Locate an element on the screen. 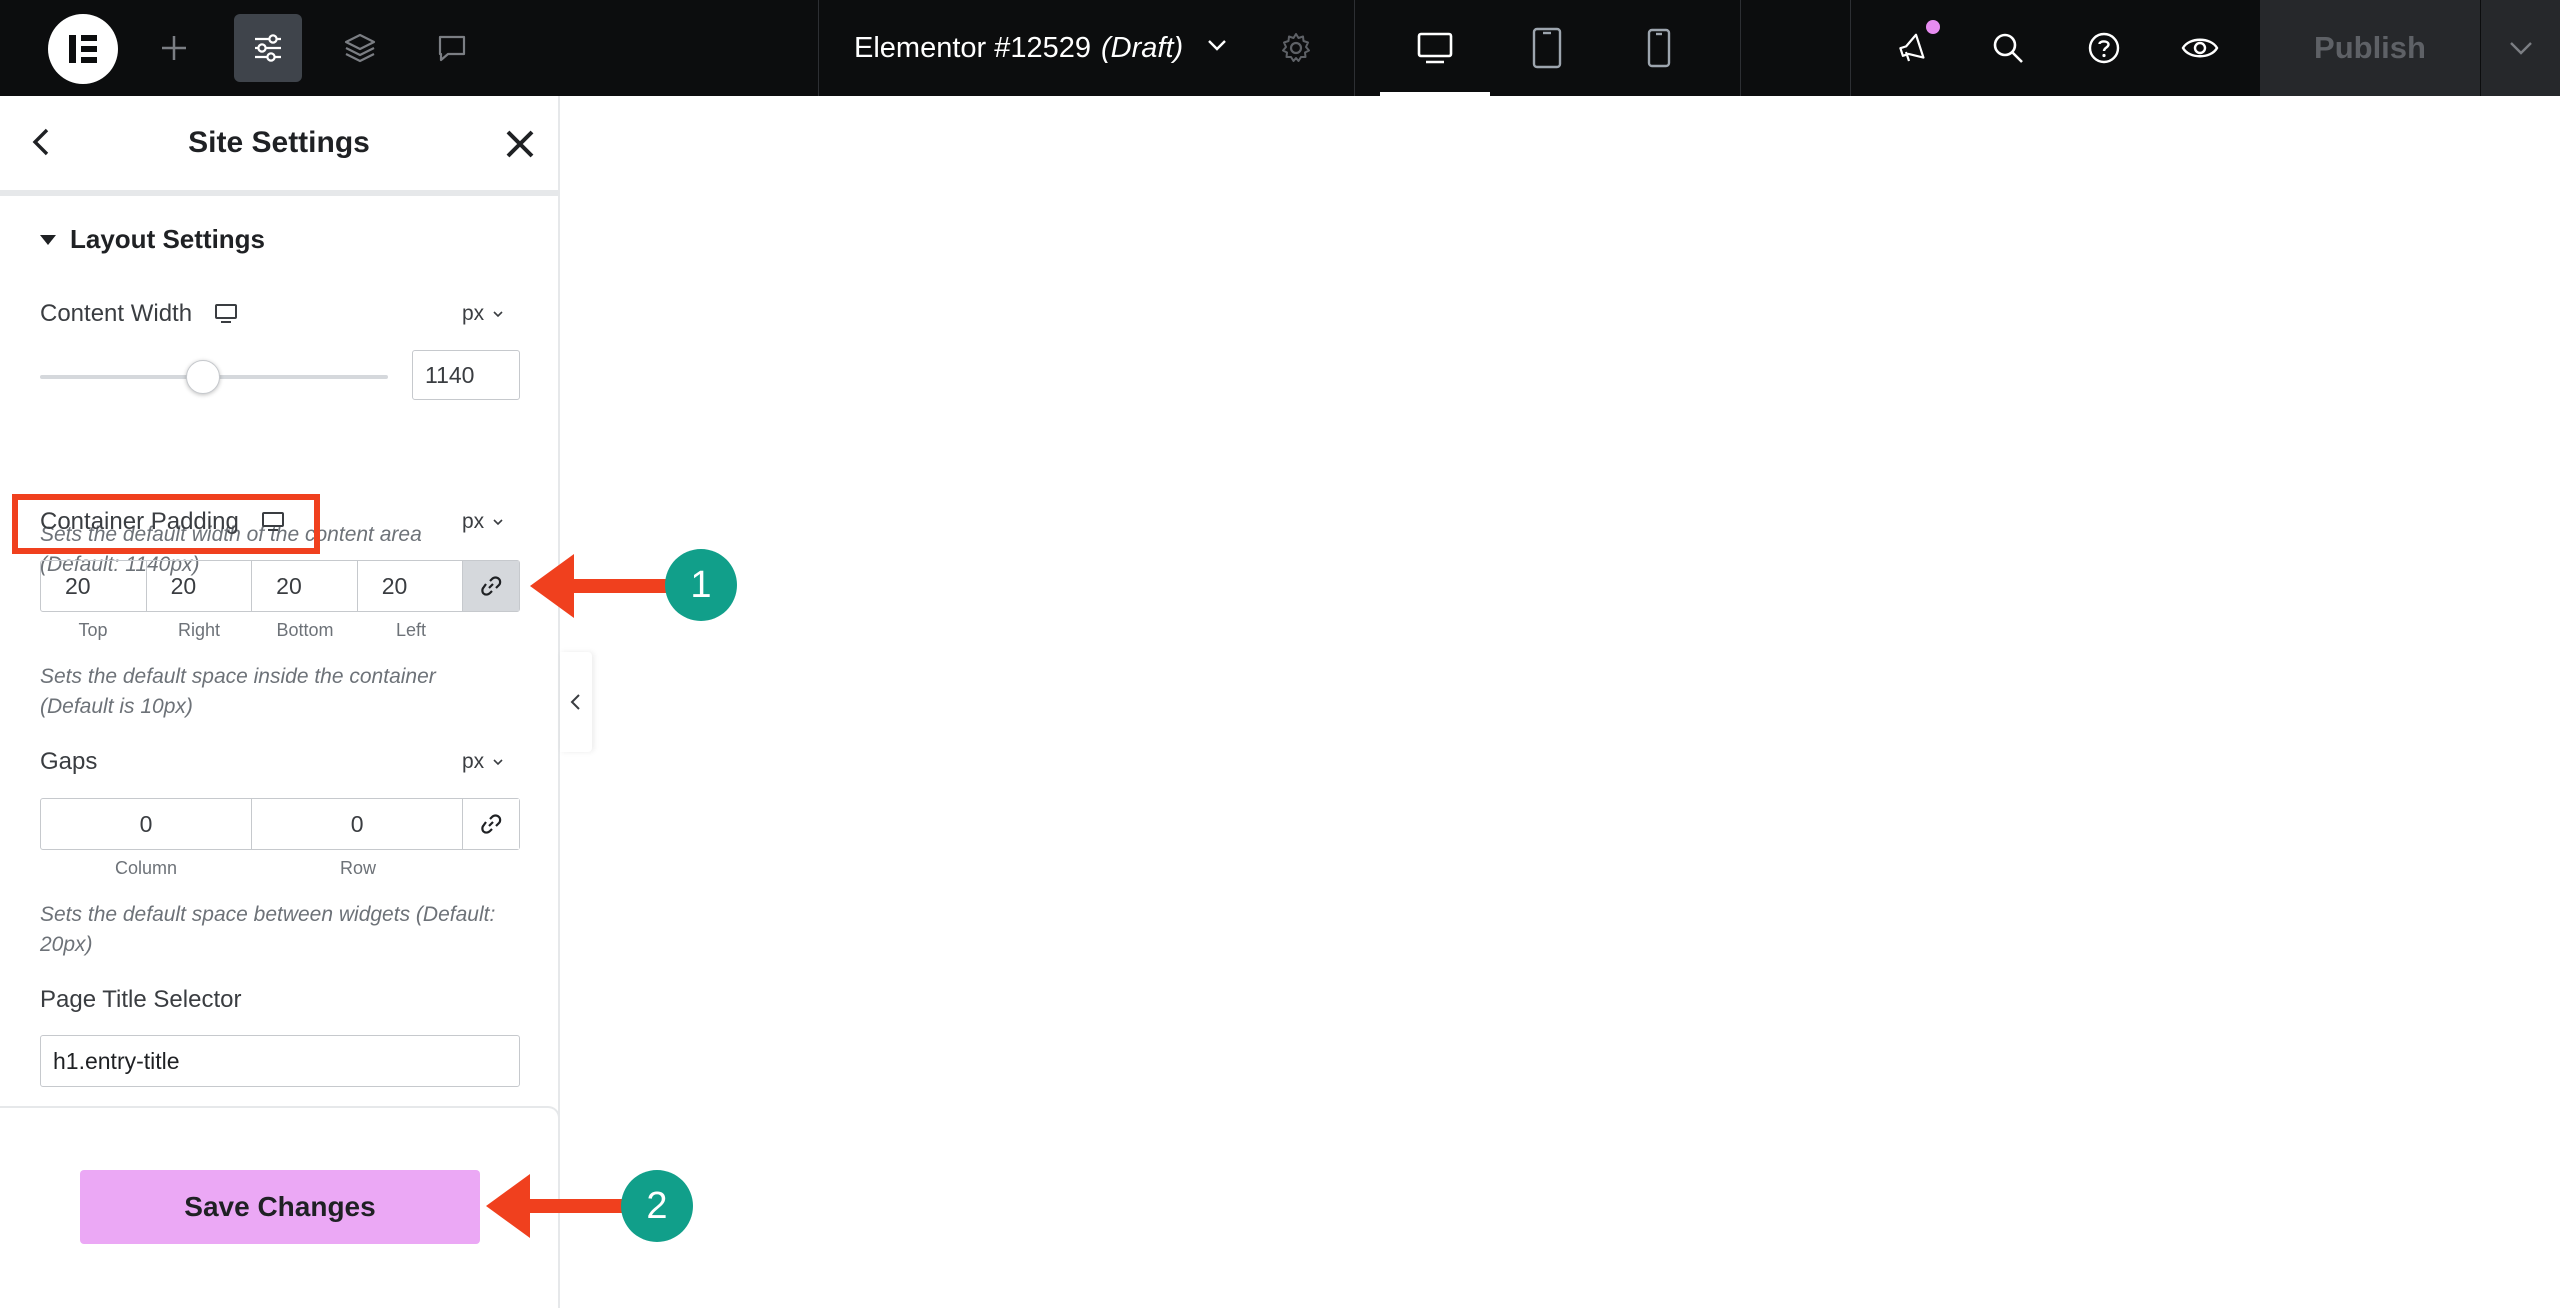 The width and height of the screenshot is (2560, 1308). tablet-view-button is located at coordinates (1547, 48).